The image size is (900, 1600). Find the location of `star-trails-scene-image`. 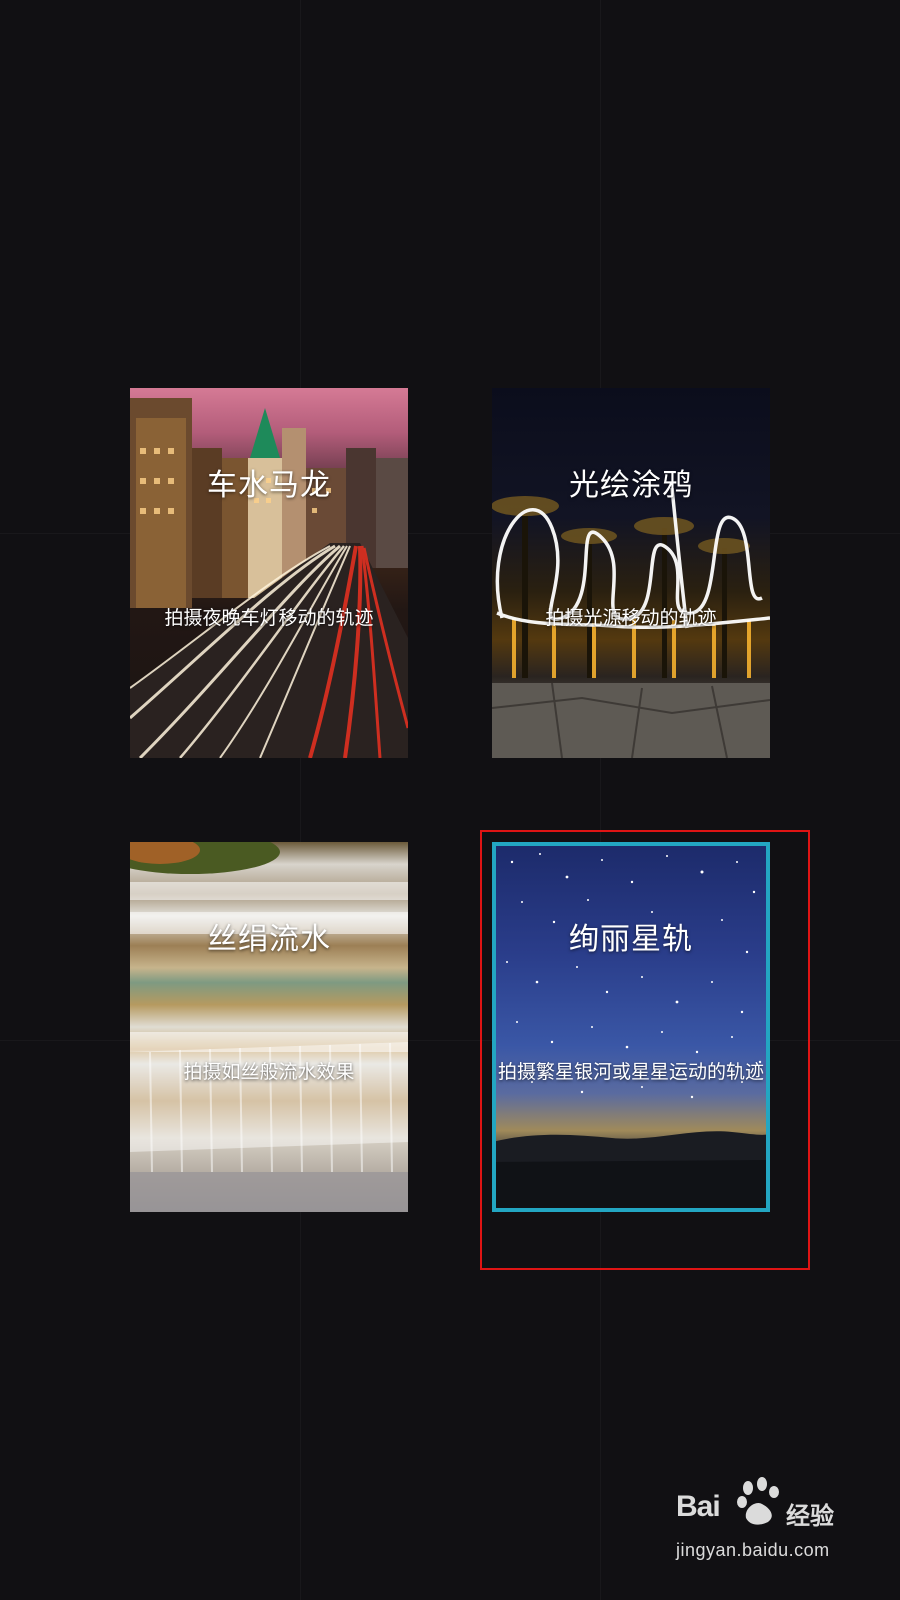

star-trails-scene-image is located at coordinates (631, 1027).